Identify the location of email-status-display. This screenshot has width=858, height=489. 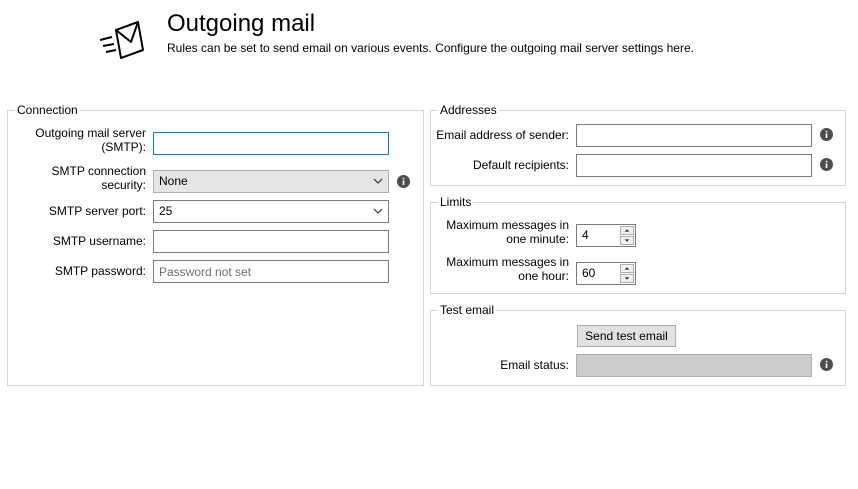
(694, 365).